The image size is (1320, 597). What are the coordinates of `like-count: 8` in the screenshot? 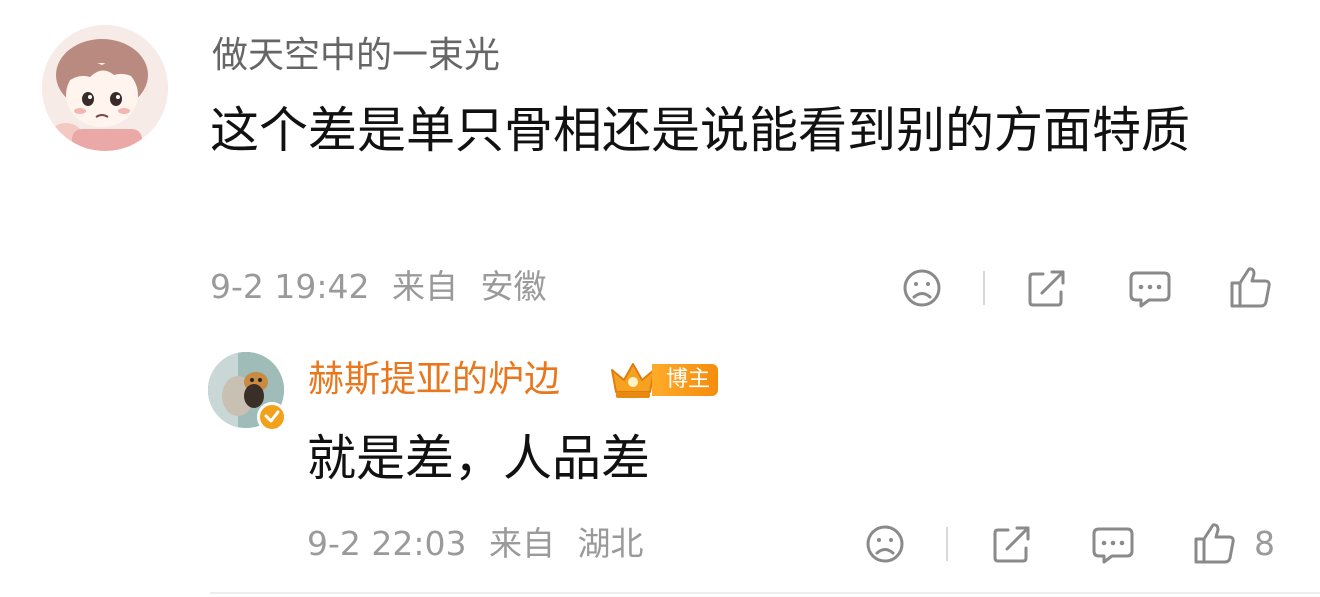 It's located at (1264, 543).